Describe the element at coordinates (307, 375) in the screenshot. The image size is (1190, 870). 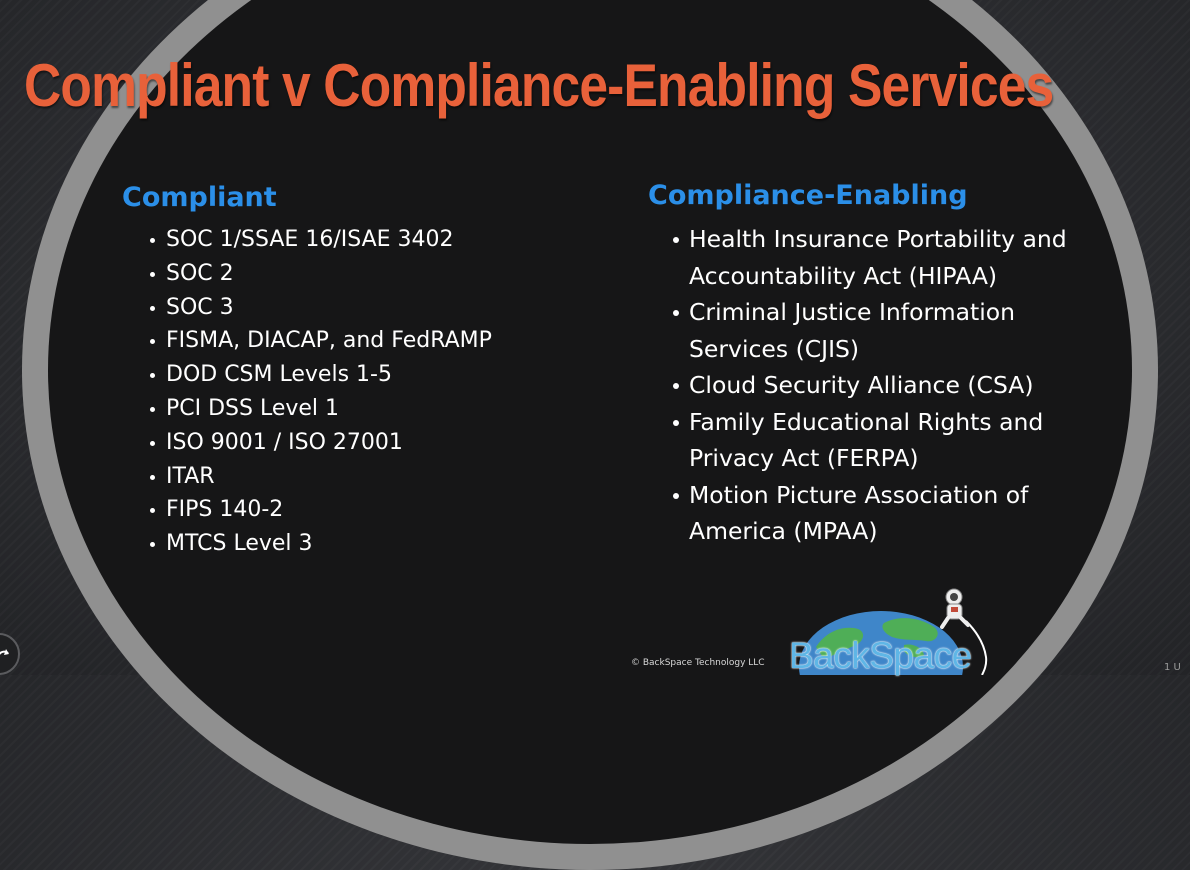
I see `list-item: DOD CSM Levels 1-5` at that location.